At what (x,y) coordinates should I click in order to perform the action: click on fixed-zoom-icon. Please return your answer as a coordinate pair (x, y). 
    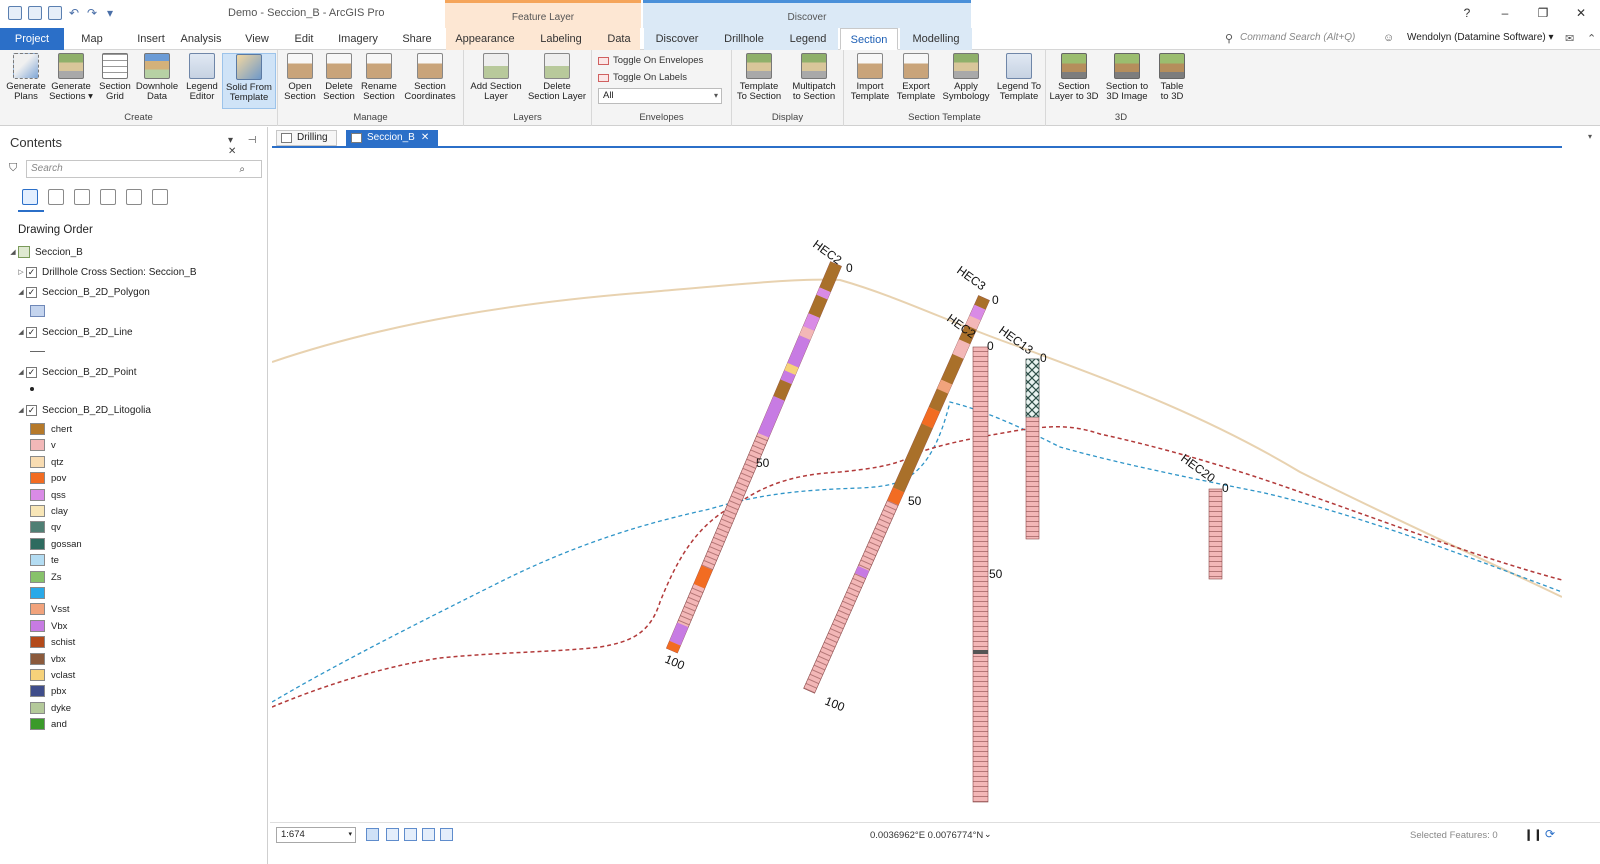
    Looking at the image, I should click on (372, 834).